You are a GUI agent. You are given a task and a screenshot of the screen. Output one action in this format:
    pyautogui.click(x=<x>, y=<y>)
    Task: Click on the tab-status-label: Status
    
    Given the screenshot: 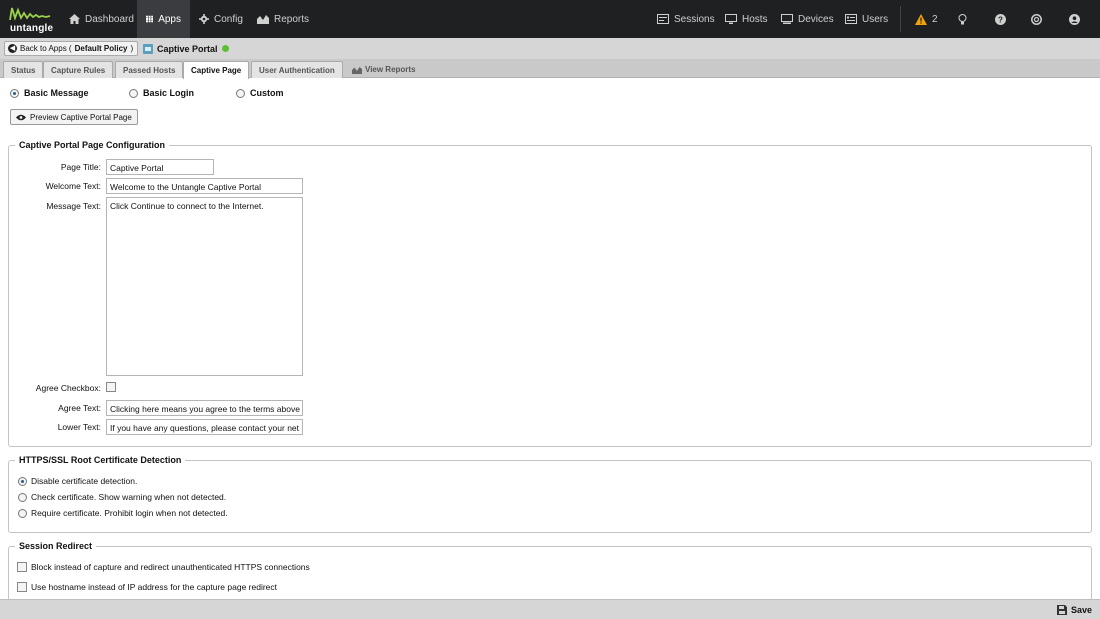 What is the action you would take?
    pyautogui.click(x=23, y=70)
    